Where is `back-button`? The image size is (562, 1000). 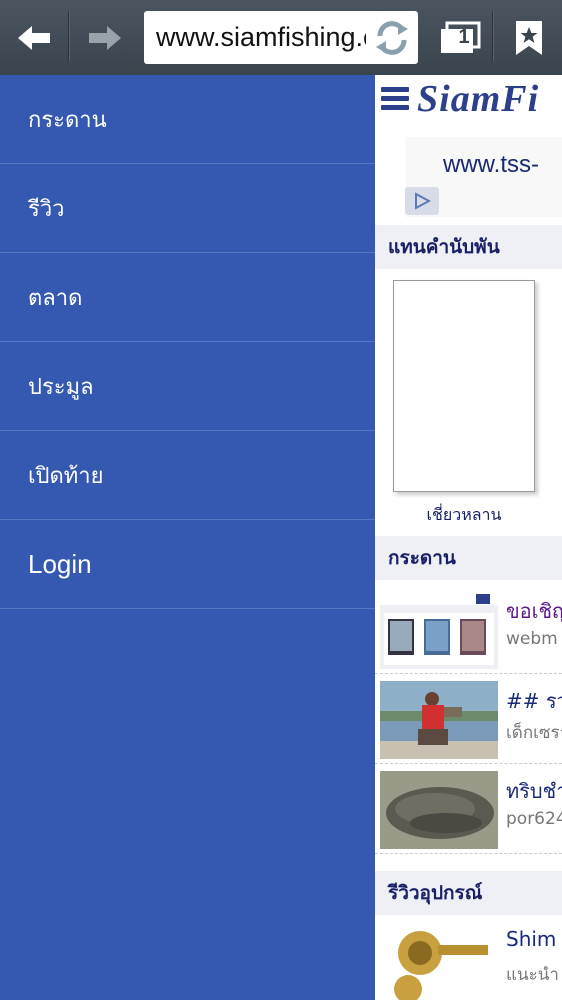
back-button is located at coordinates (34, 37).